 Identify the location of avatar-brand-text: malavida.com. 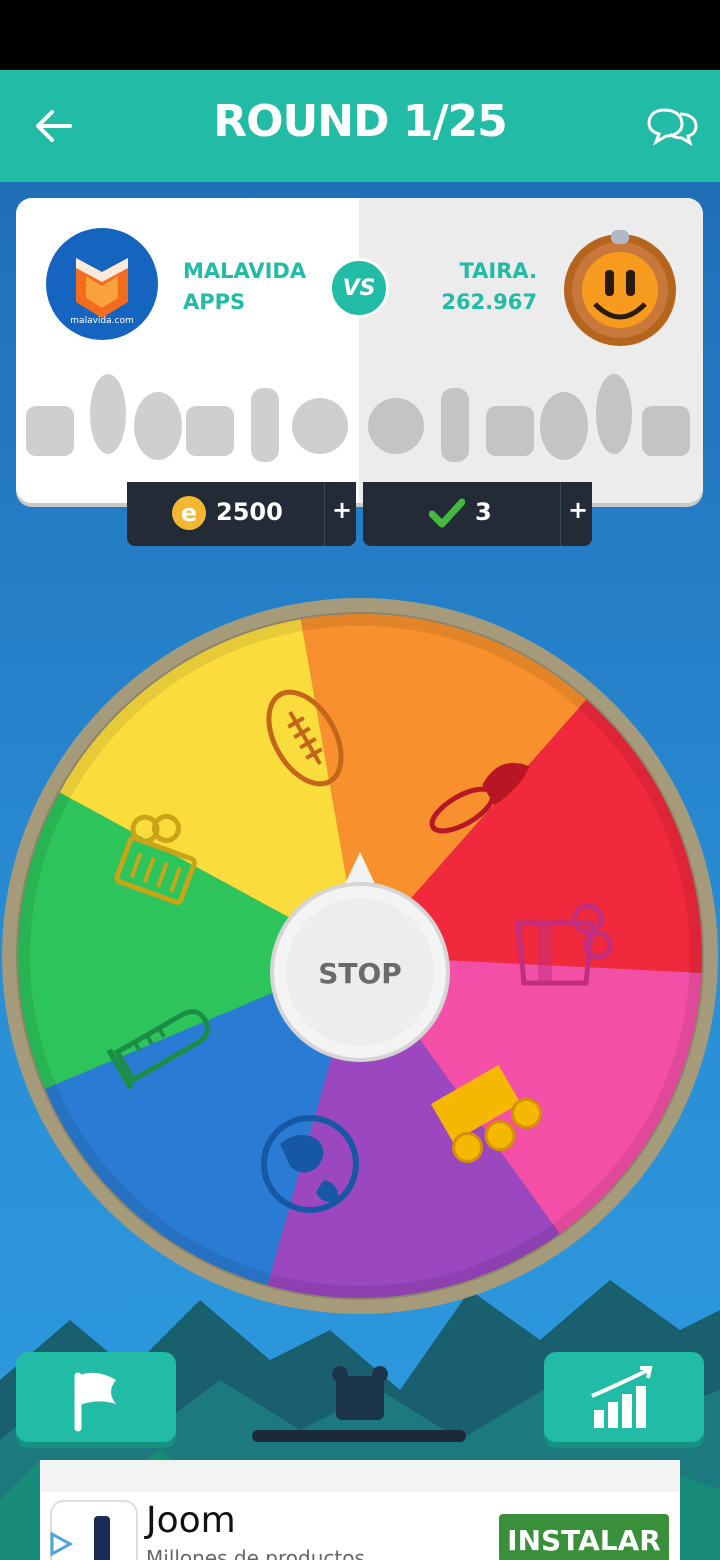
(102, 321).